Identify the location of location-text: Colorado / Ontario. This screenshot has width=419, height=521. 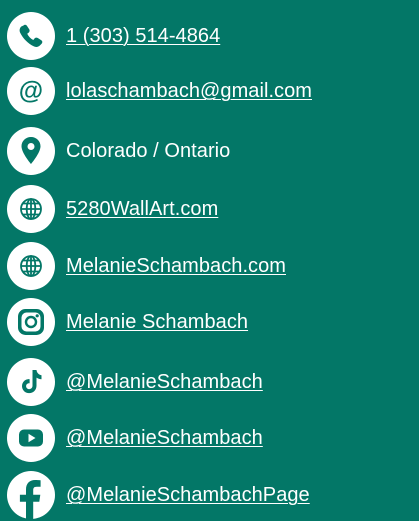
(148, 151).